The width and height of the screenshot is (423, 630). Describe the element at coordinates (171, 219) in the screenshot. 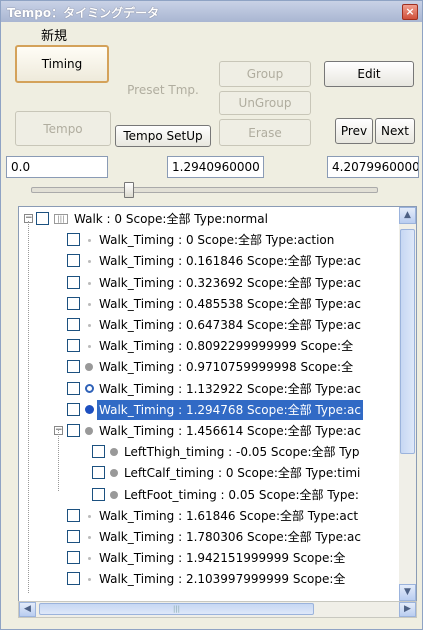

I see `tree-row-label: Walk : 0 Scope:全部 Type:normal` at that location.